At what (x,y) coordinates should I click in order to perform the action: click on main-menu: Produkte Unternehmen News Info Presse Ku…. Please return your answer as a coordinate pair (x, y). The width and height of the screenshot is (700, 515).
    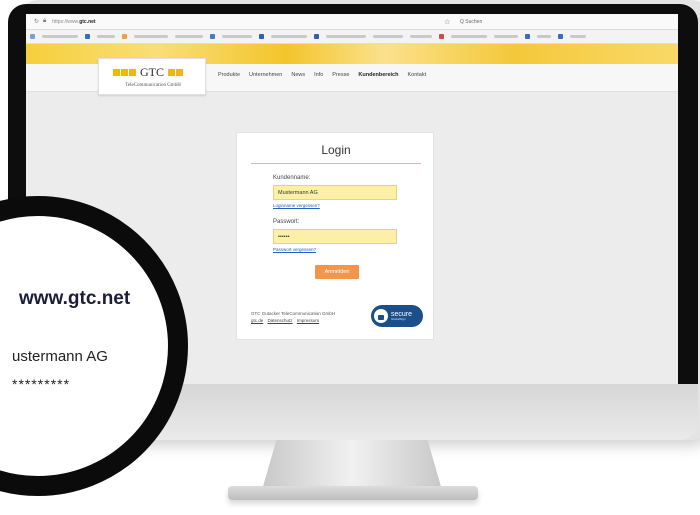
    Looking at the image, I should click on (322, 75).